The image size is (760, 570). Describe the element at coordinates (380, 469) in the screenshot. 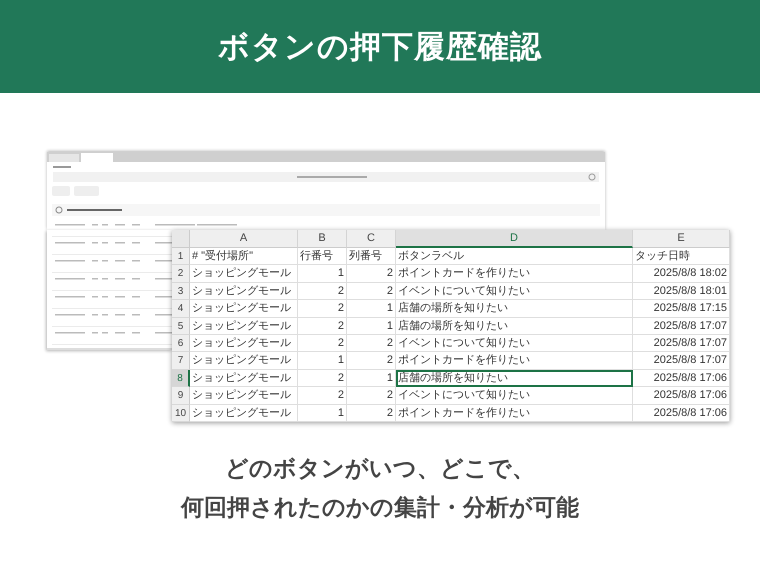

I see `caption-text: どのボタンがいつ、どこで、` at that location.